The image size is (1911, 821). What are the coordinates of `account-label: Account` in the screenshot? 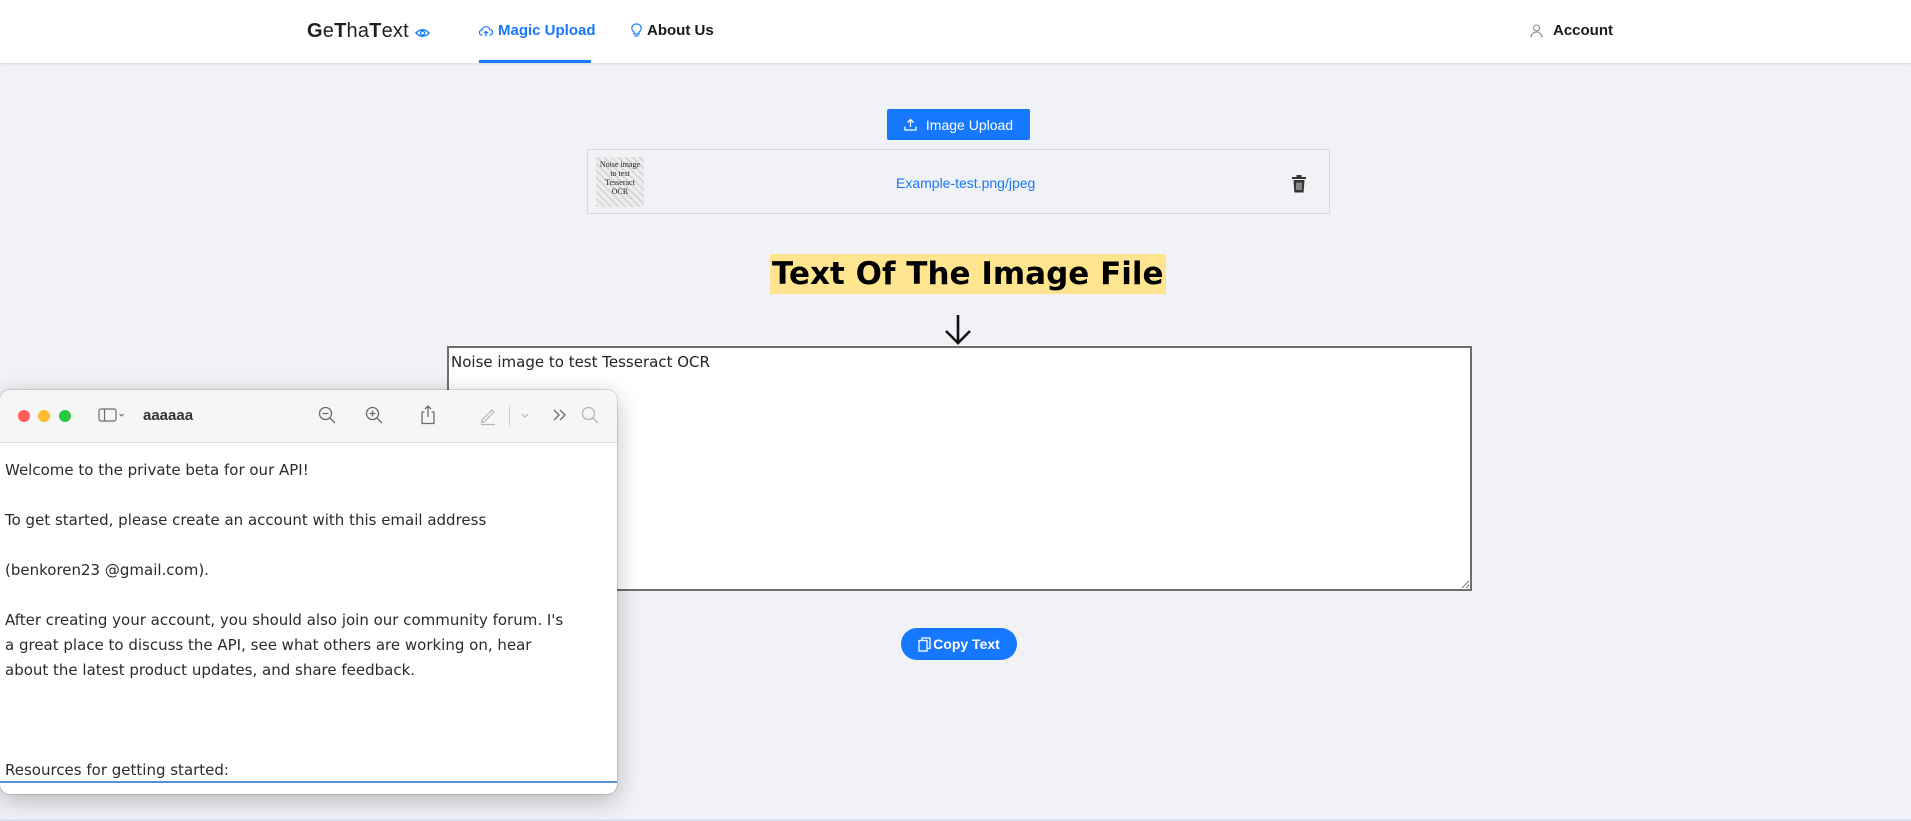 It's located at (1583, 30).